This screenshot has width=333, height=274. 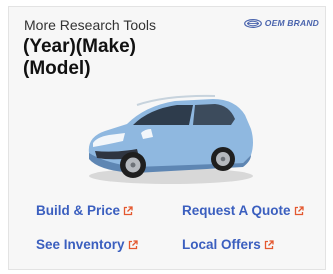 I want to click on build-and-price-link: Build & Price, so click(x=84, y=210).